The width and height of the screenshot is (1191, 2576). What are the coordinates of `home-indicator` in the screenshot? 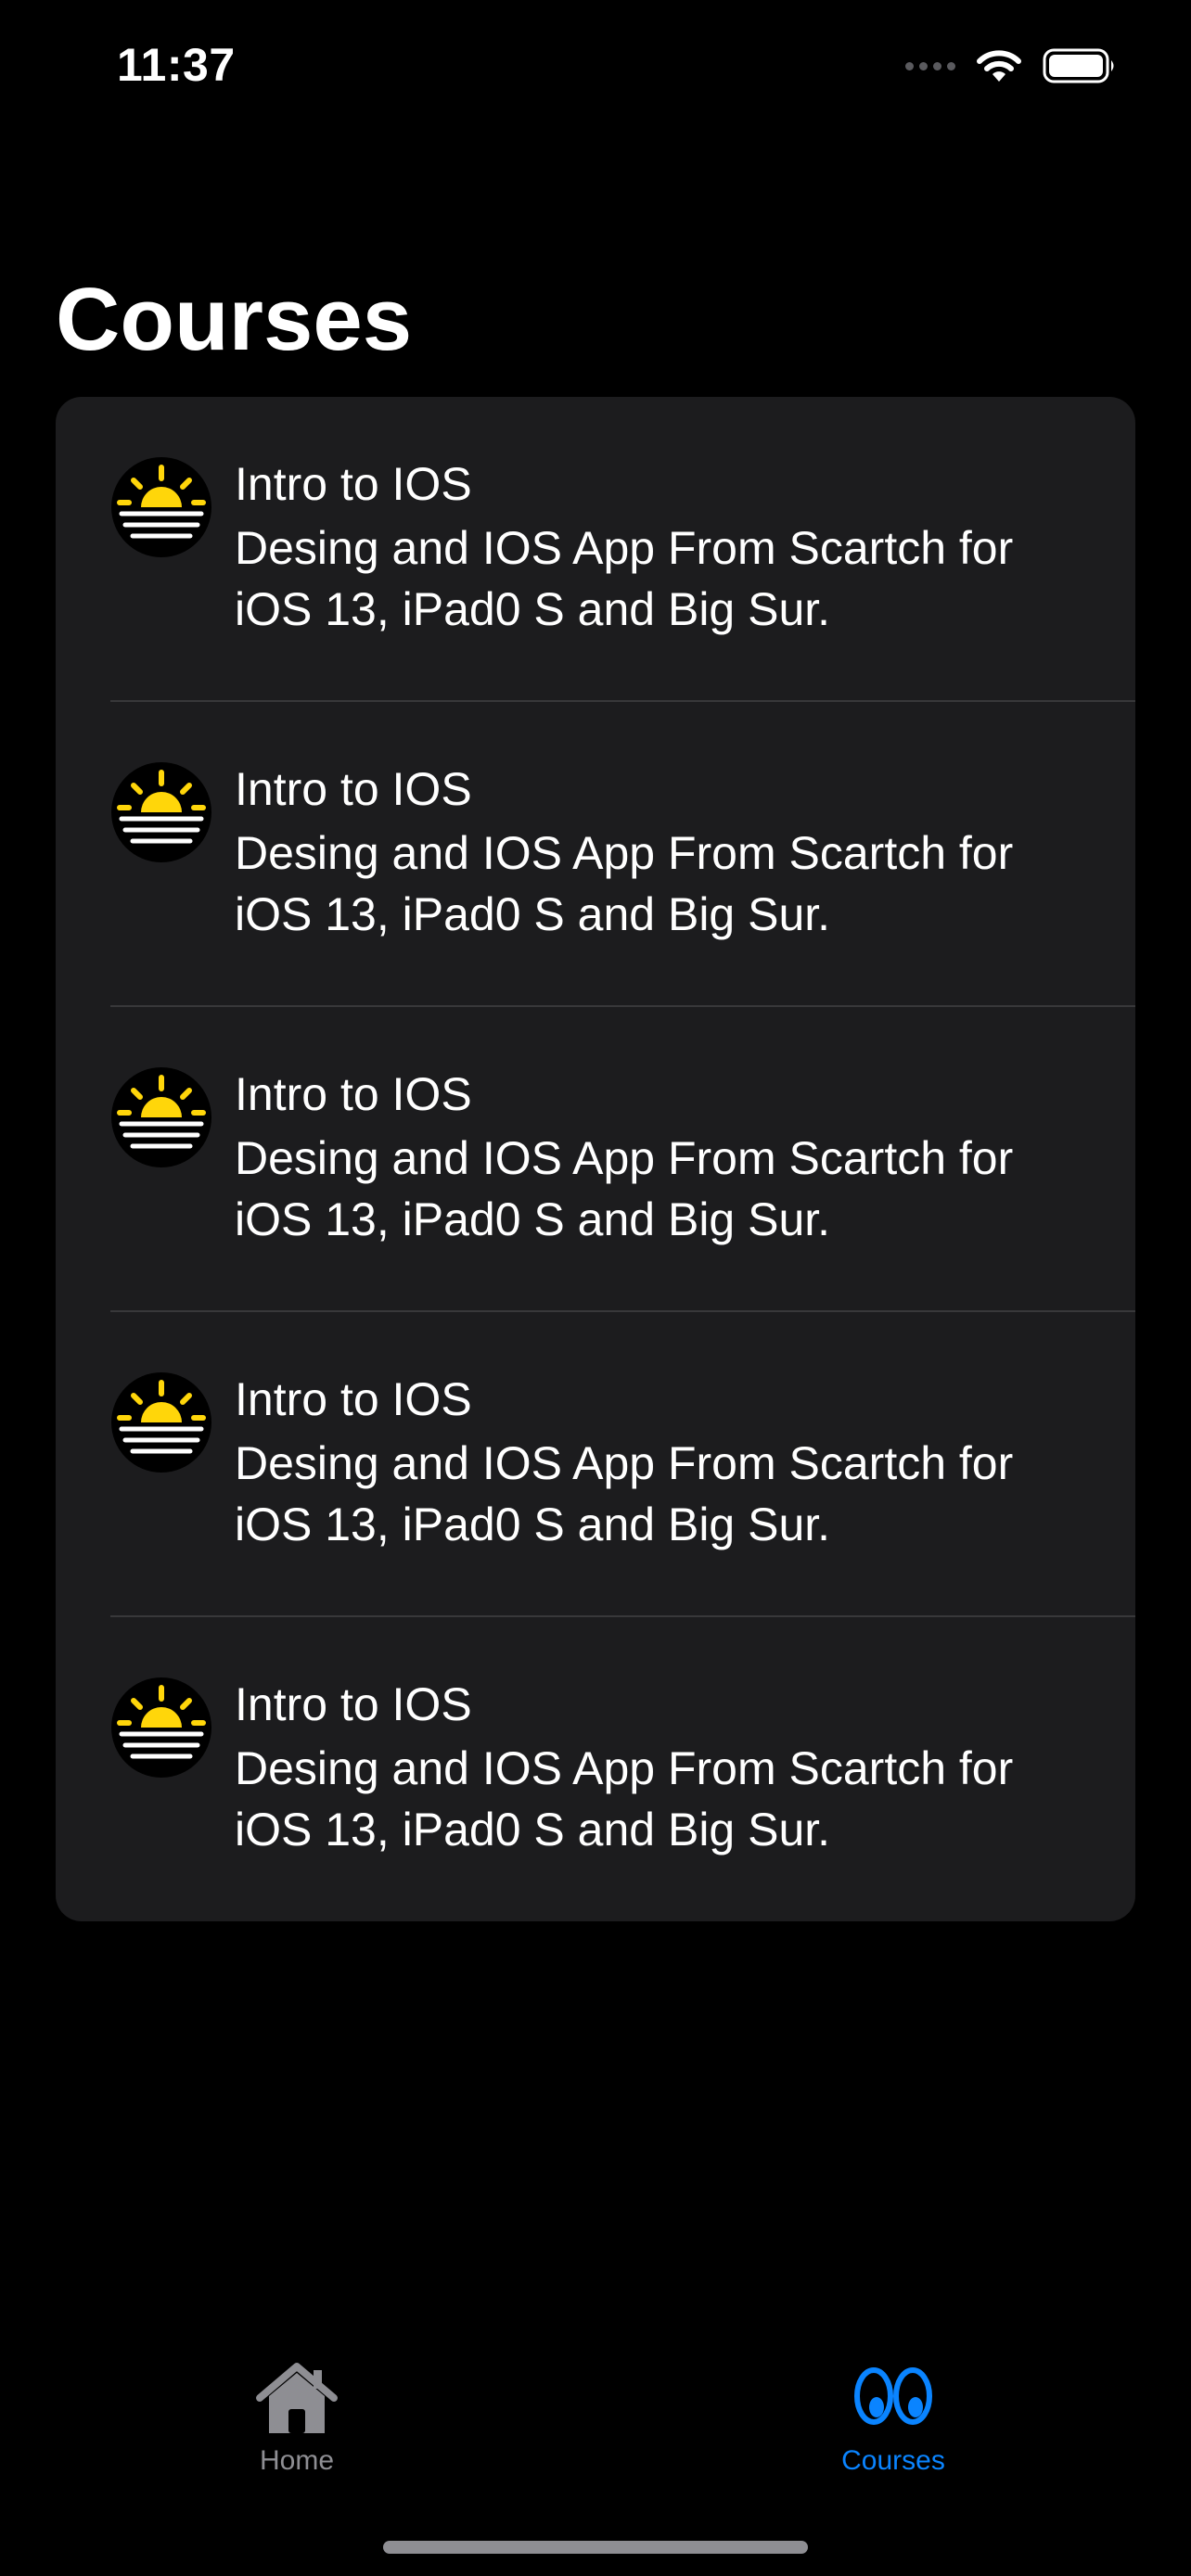 It's located at (595, 2547).